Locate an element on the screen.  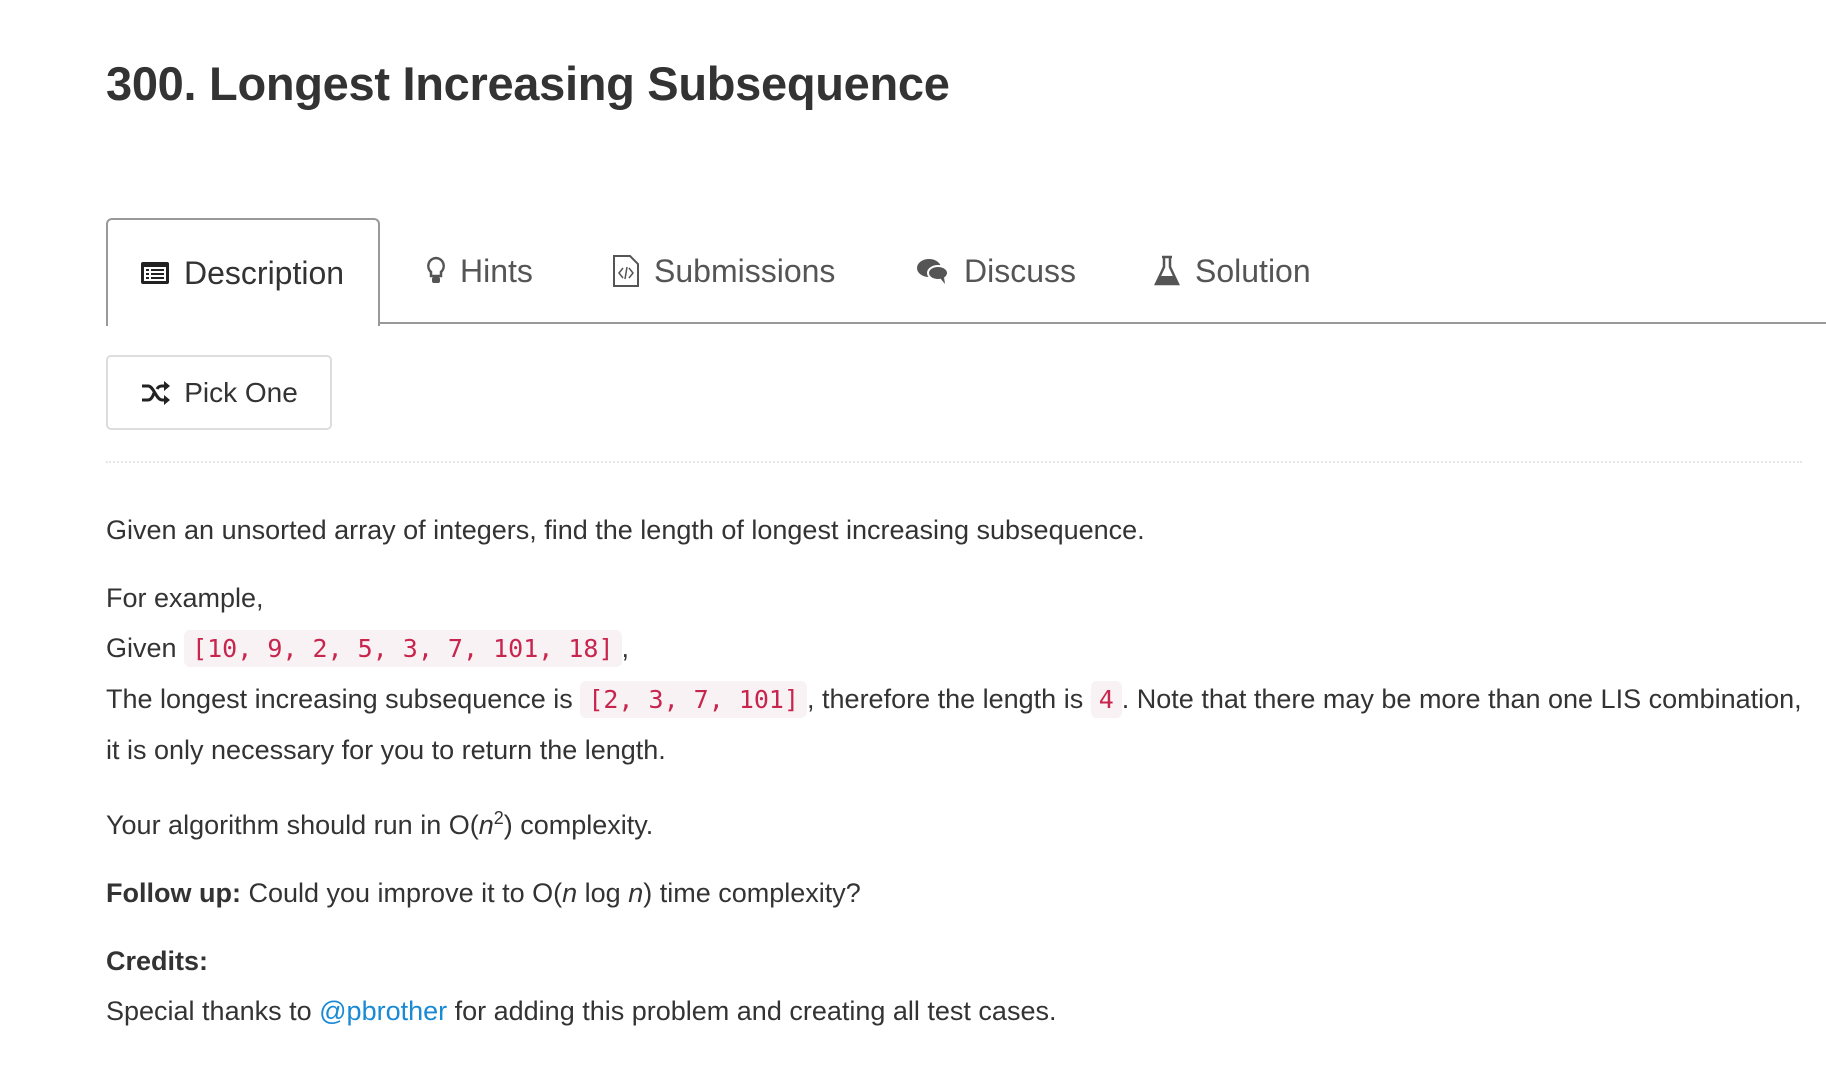
pick-one-label: Pick One is located at coordinates (241, 392).